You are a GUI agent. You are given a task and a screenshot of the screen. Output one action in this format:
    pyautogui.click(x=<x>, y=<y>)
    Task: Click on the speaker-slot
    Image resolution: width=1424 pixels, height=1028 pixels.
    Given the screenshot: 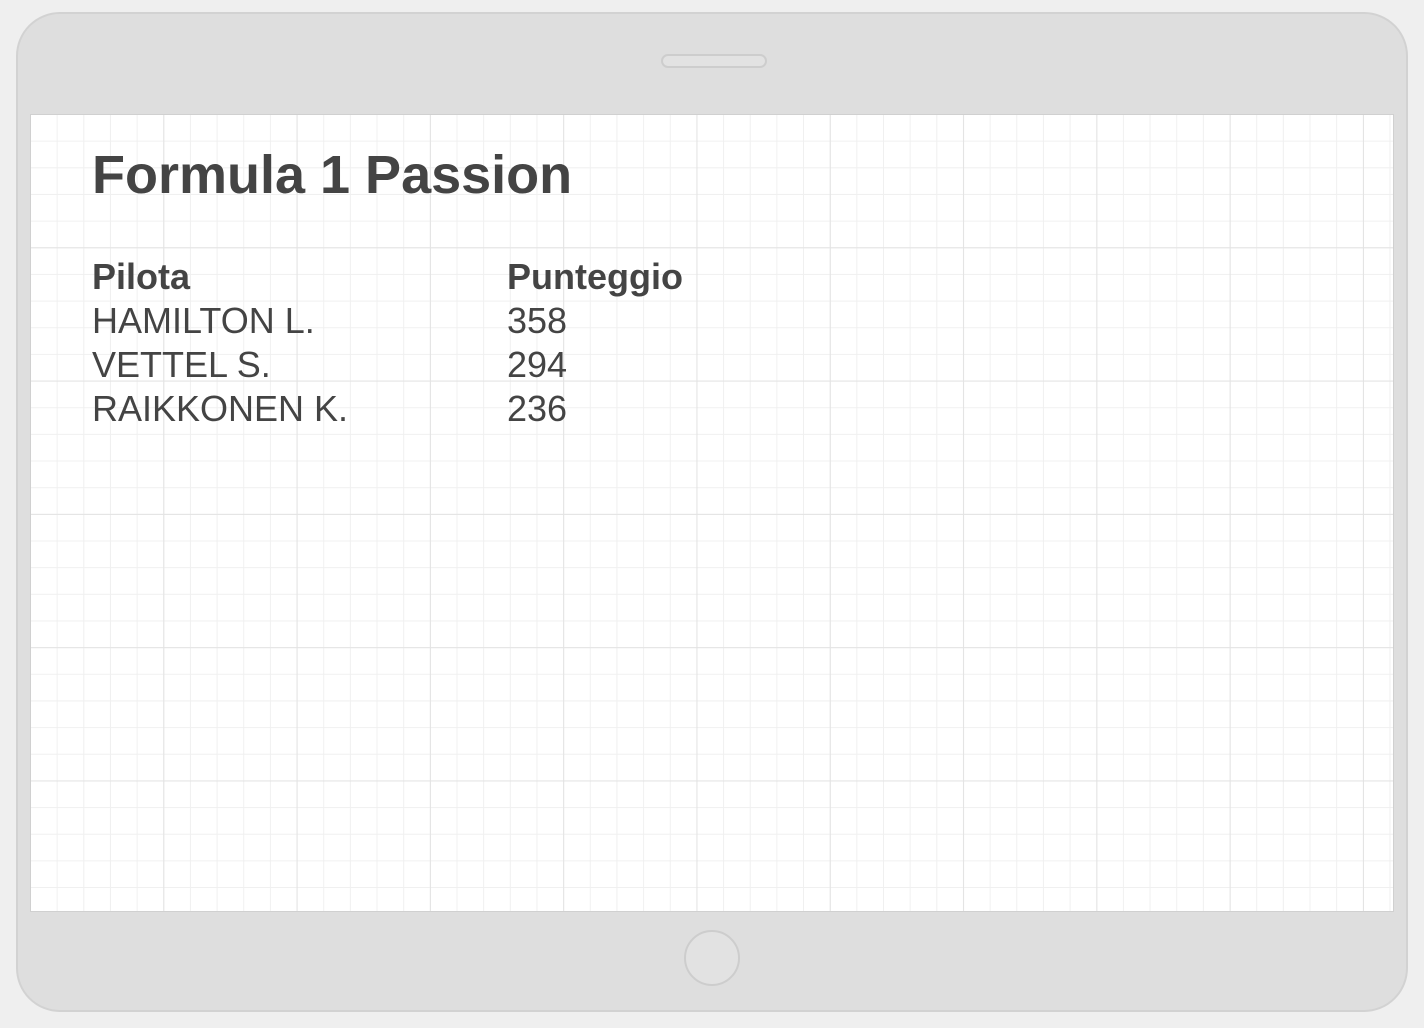 What is the action you would take?
    pyautogui.click(x=714, y=61)
    